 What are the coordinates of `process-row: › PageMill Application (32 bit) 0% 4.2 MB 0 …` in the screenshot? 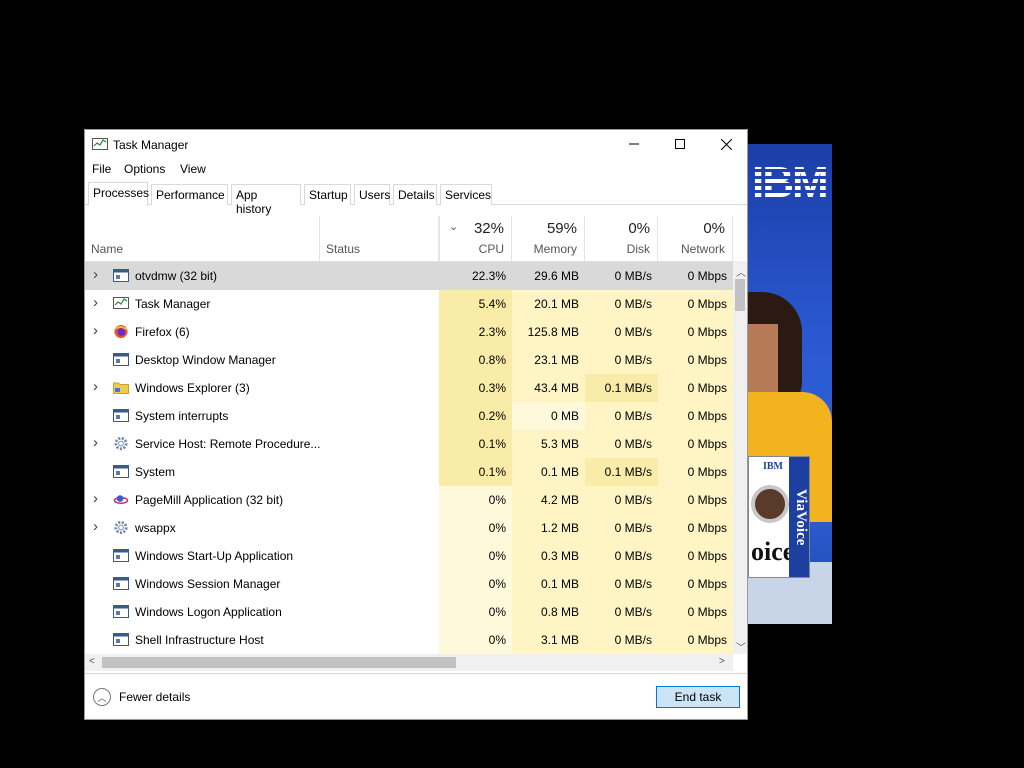 It's located at (409, 500).